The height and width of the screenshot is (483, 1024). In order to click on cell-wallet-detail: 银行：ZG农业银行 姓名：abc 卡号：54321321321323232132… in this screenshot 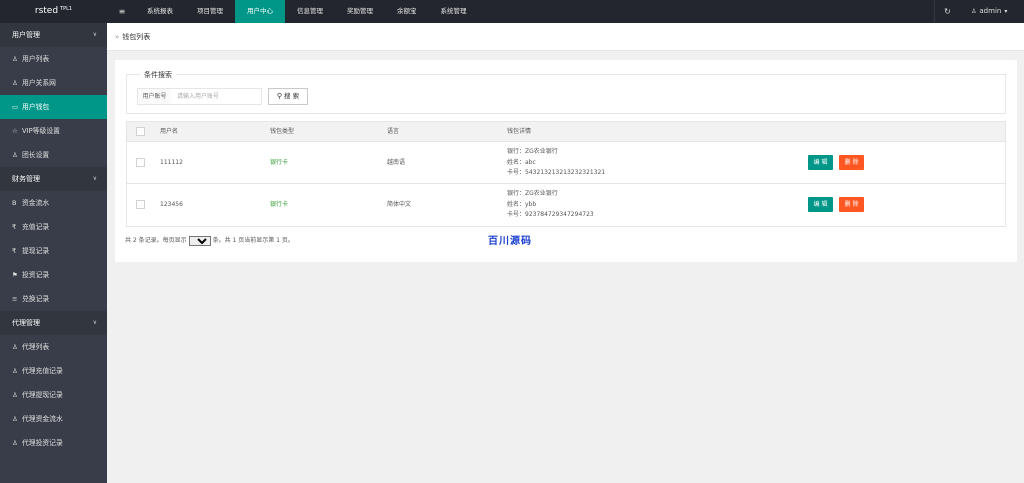, I will do `click(556, 163)`.